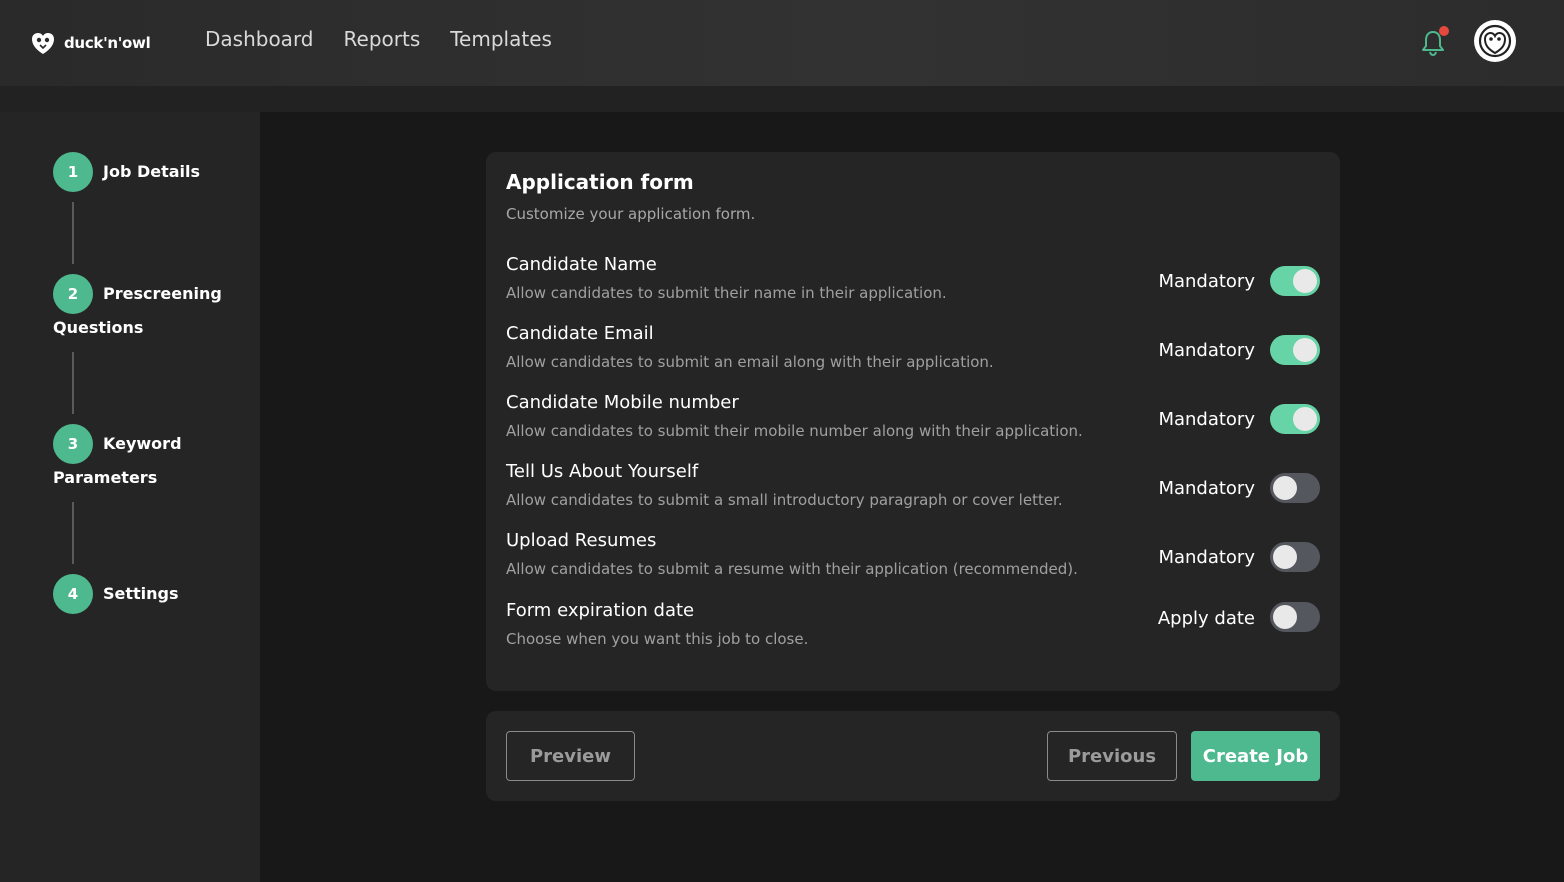 The image size is (1564, 882). Describe the element at coordinates (600, 610) in the screenshot. I see `field-title: Form expiration date` at that location.